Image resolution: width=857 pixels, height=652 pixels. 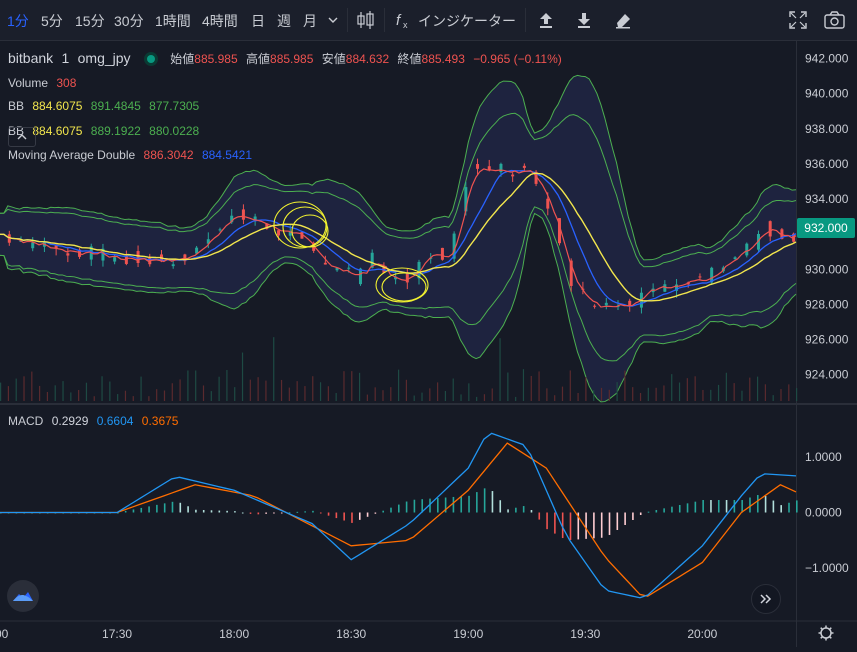 I want to click on scroll-to-realtime-button, so click(x=766, y=599).